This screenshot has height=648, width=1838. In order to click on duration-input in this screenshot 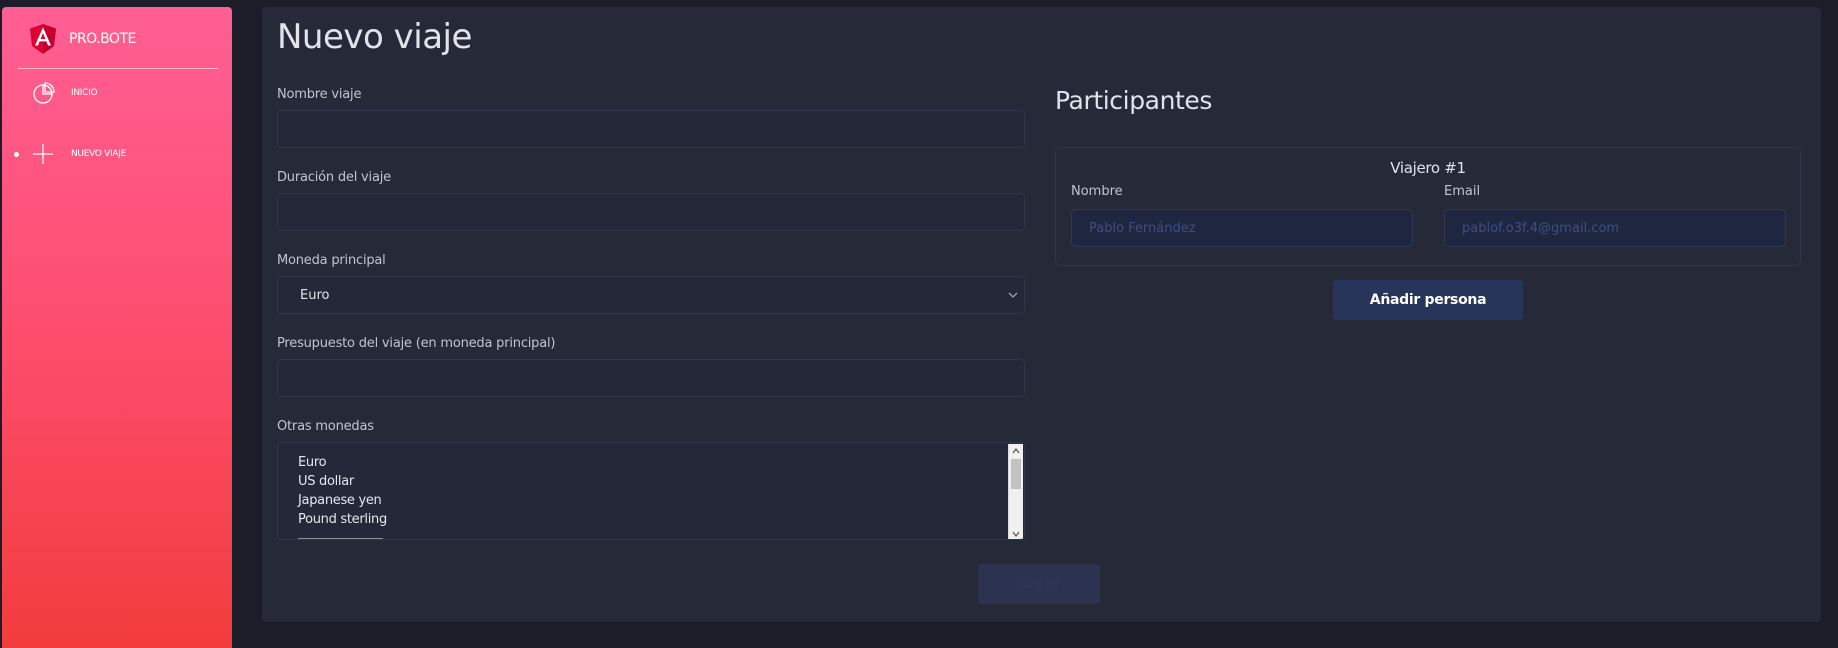, I will do `click(651, 212)`.